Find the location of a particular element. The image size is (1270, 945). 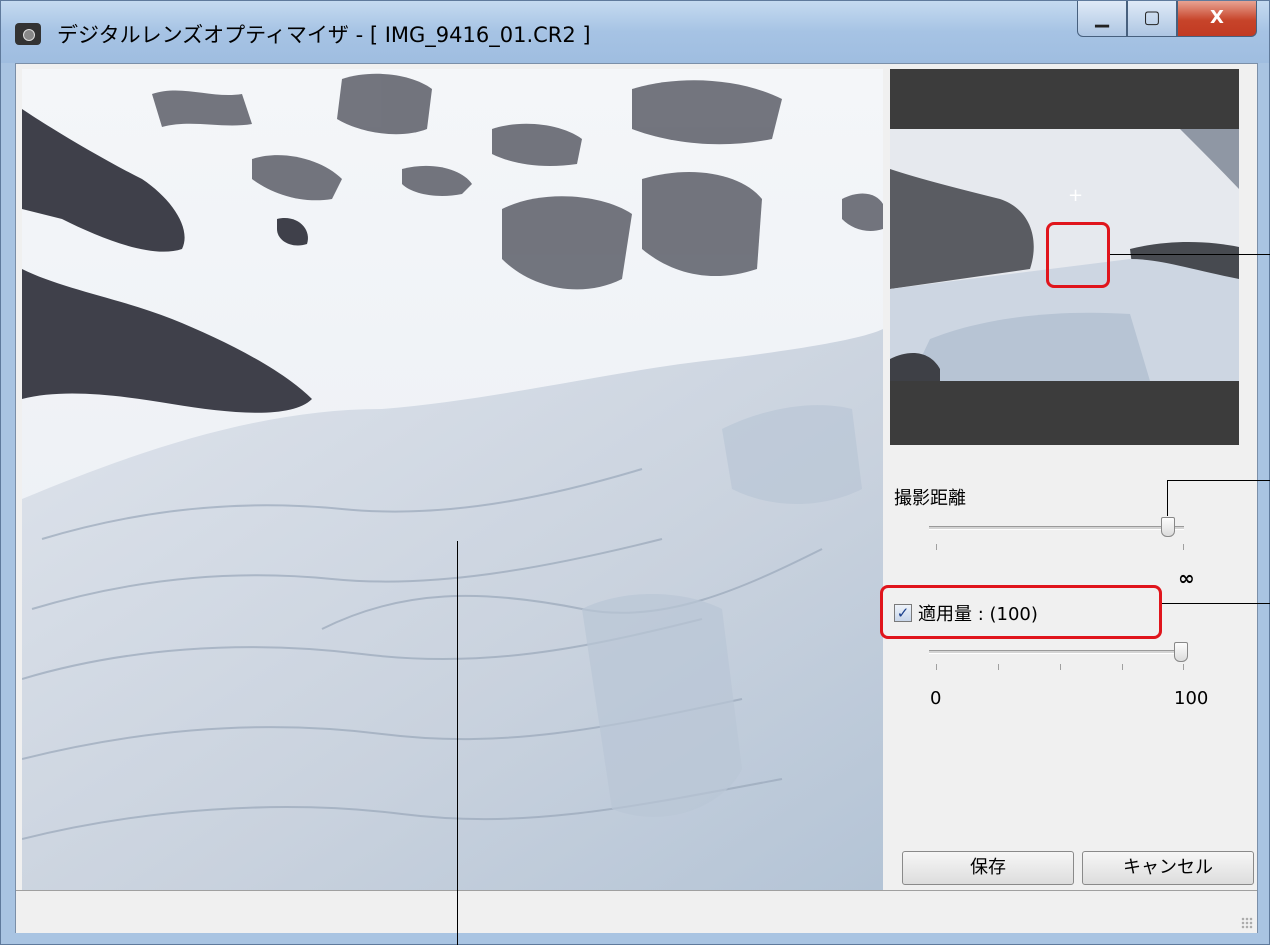

callout-line-apply is located at coordinates (1216, 603).